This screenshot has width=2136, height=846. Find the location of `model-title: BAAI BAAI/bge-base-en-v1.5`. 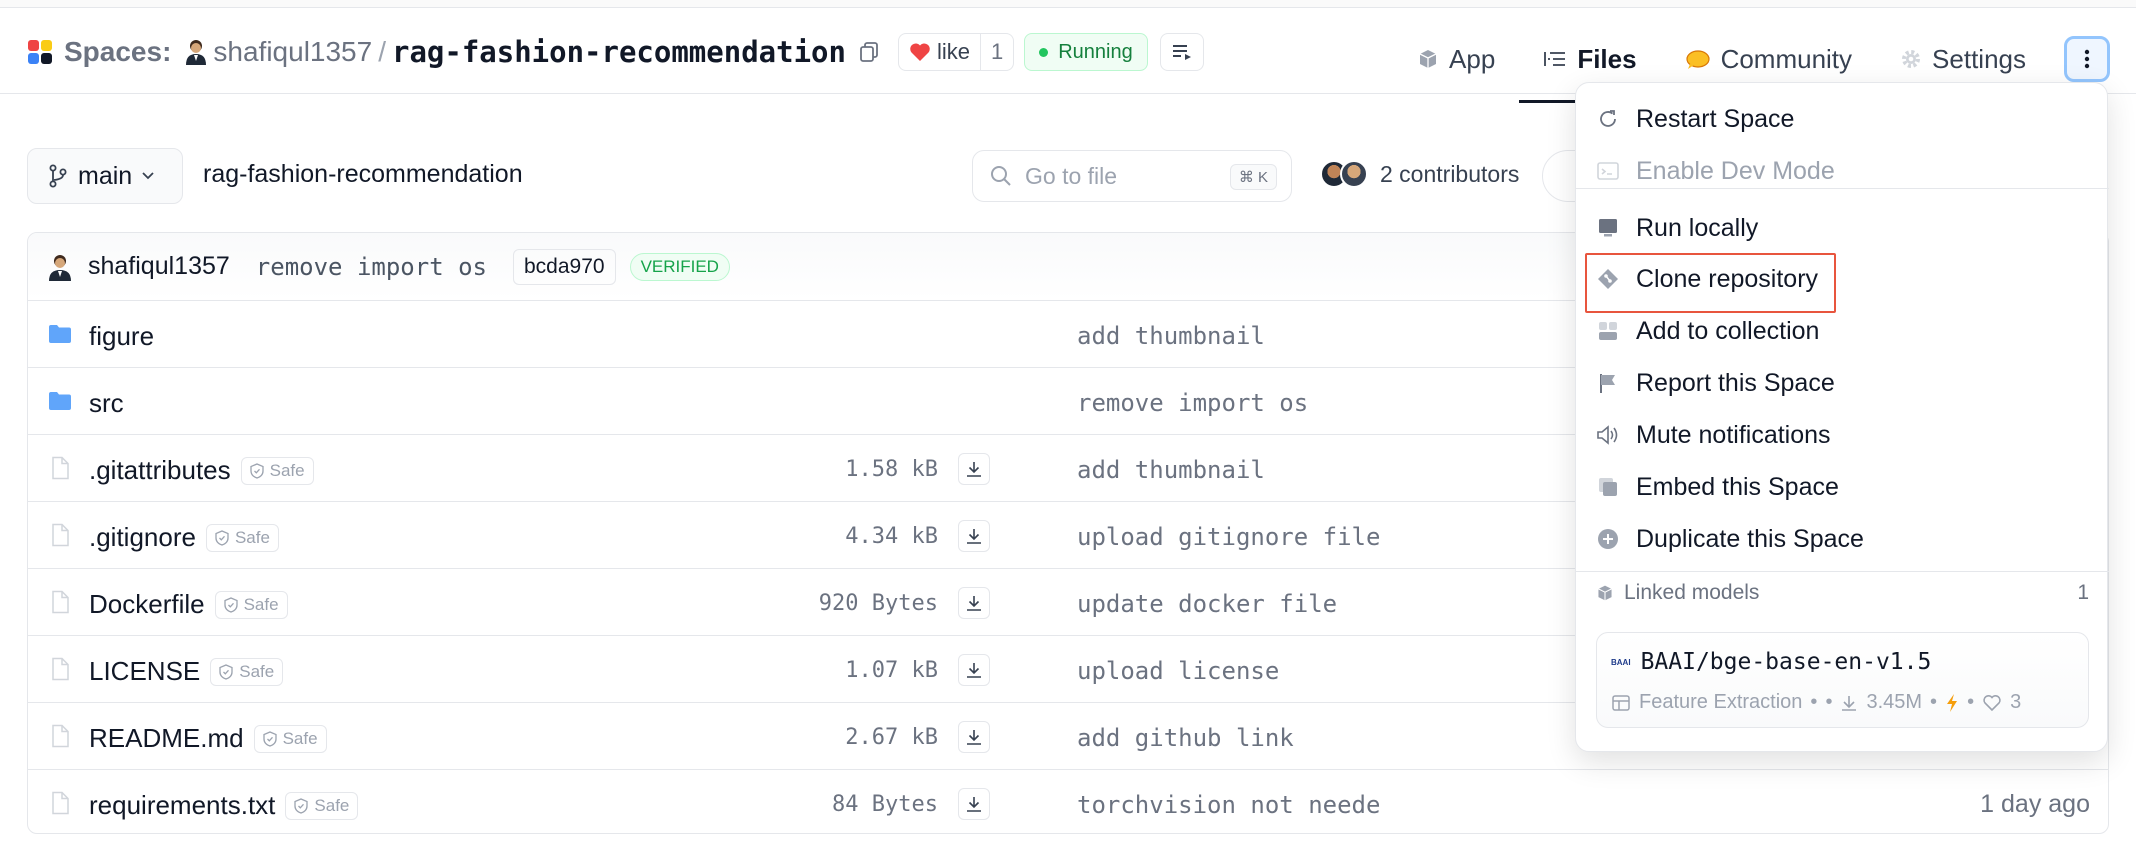

model-title: BAAI BAAI/bge-base-en-v1.5 is located at coordinates (1771, 662).